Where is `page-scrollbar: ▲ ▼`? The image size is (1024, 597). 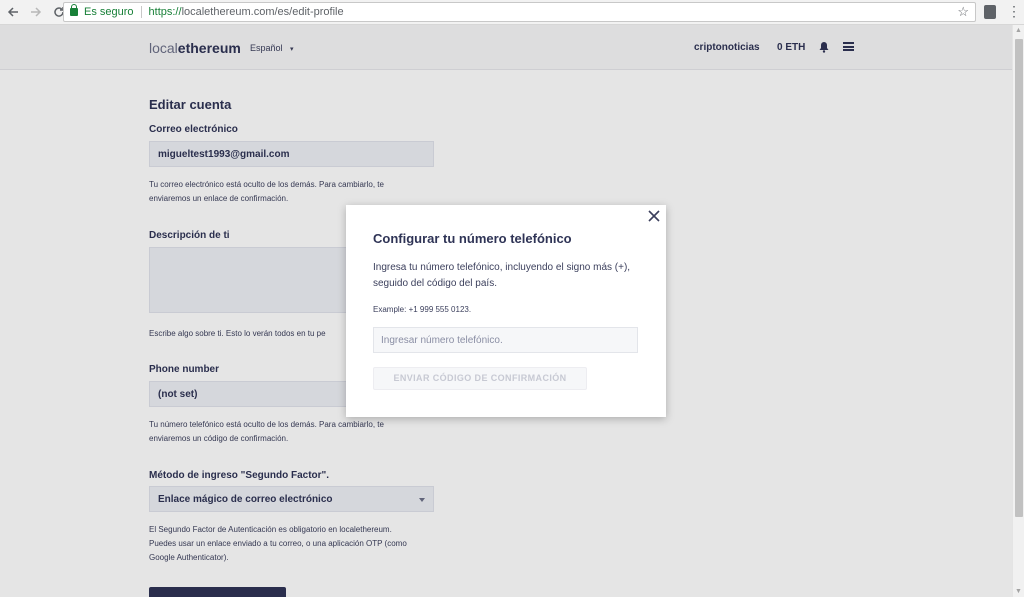
page-scrollbar: ▲ ▼ is located at coordinates (1018, 311).